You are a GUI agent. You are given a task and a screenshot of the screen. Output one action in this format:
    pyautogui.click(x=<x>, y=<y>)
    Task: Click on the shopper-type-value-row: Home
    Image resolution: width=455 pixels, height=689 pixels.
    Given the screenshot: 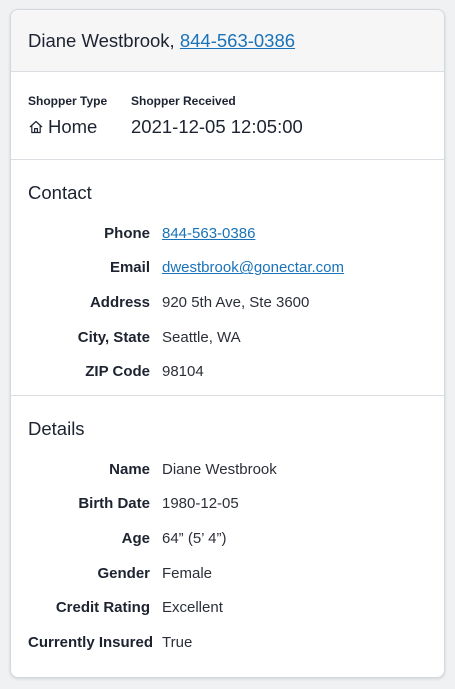 What is the action you would take?
    pyautogui.click(x=67, y=127)
    